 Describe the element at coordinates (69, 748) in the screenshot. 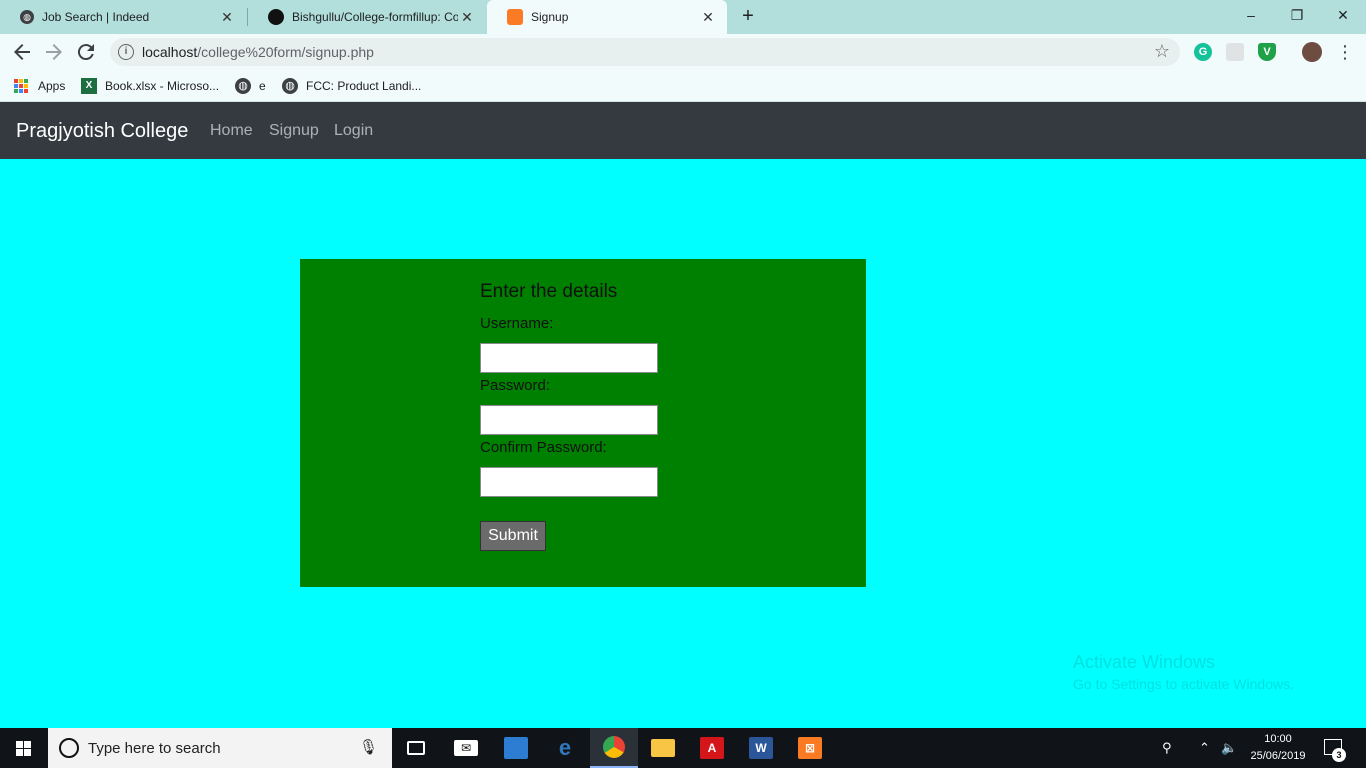

I see `cortana-icon` at that location.